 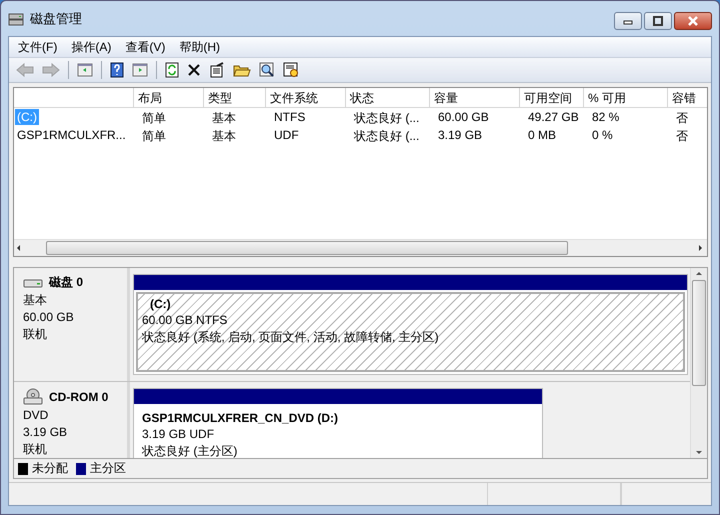 I want to click on maximize-button, so click(x=658, y=21).